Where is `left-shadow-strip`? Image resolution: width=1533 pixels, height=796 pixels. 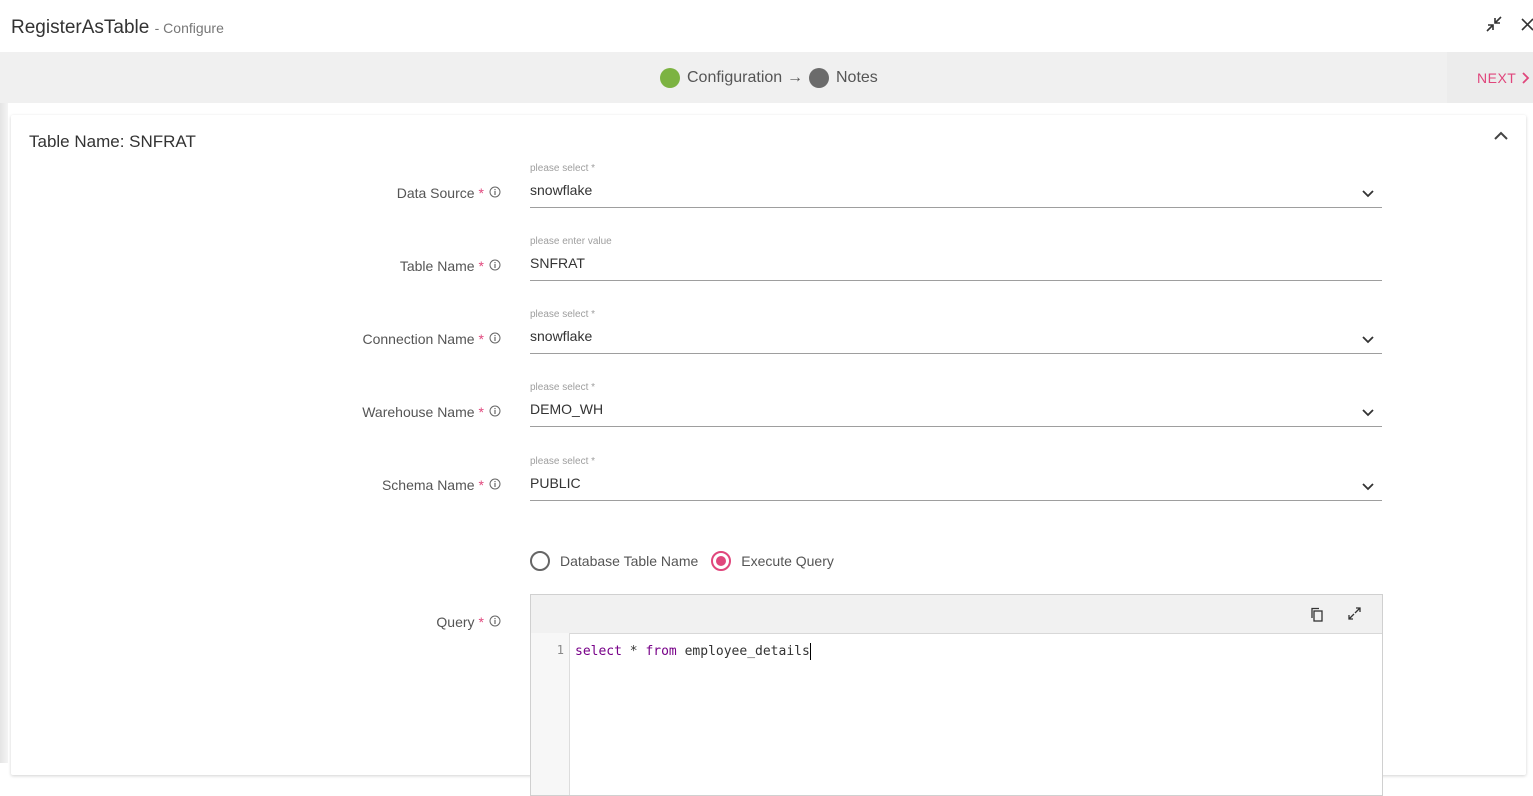 left-shadow-strip is located at coordinates (4, 407).